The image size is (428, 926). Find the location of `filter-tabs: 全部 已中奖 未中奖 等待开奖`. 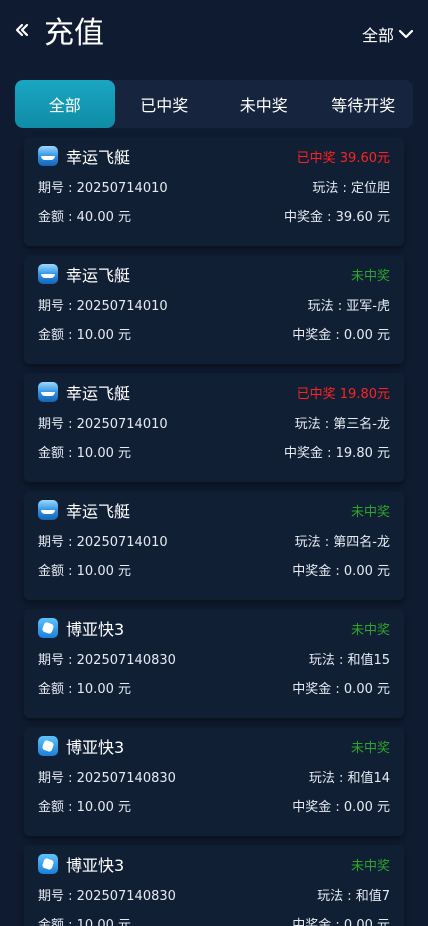

filter-tabs: 全部 已中奖 未中奖 等待开奖 is located at coordinates (214, 104).